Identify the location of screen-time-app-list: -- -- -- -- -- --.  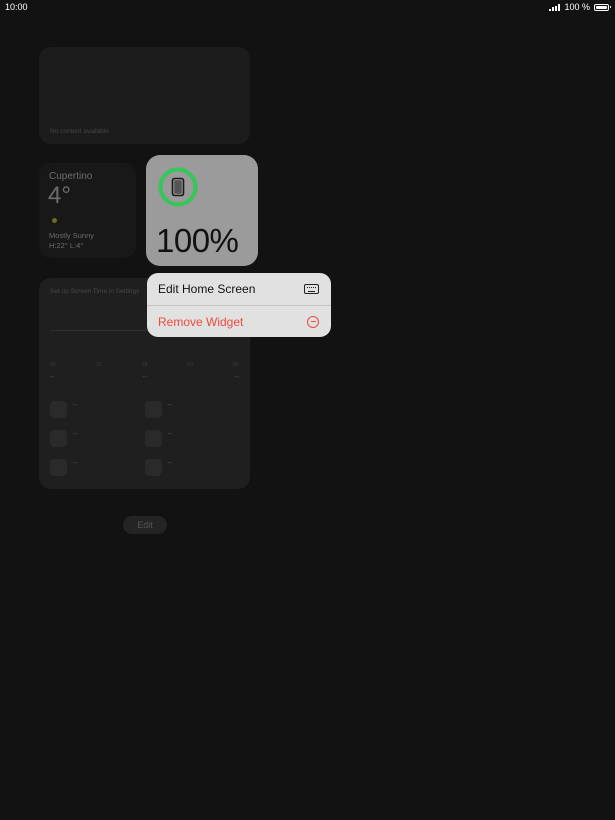
(144, 438).